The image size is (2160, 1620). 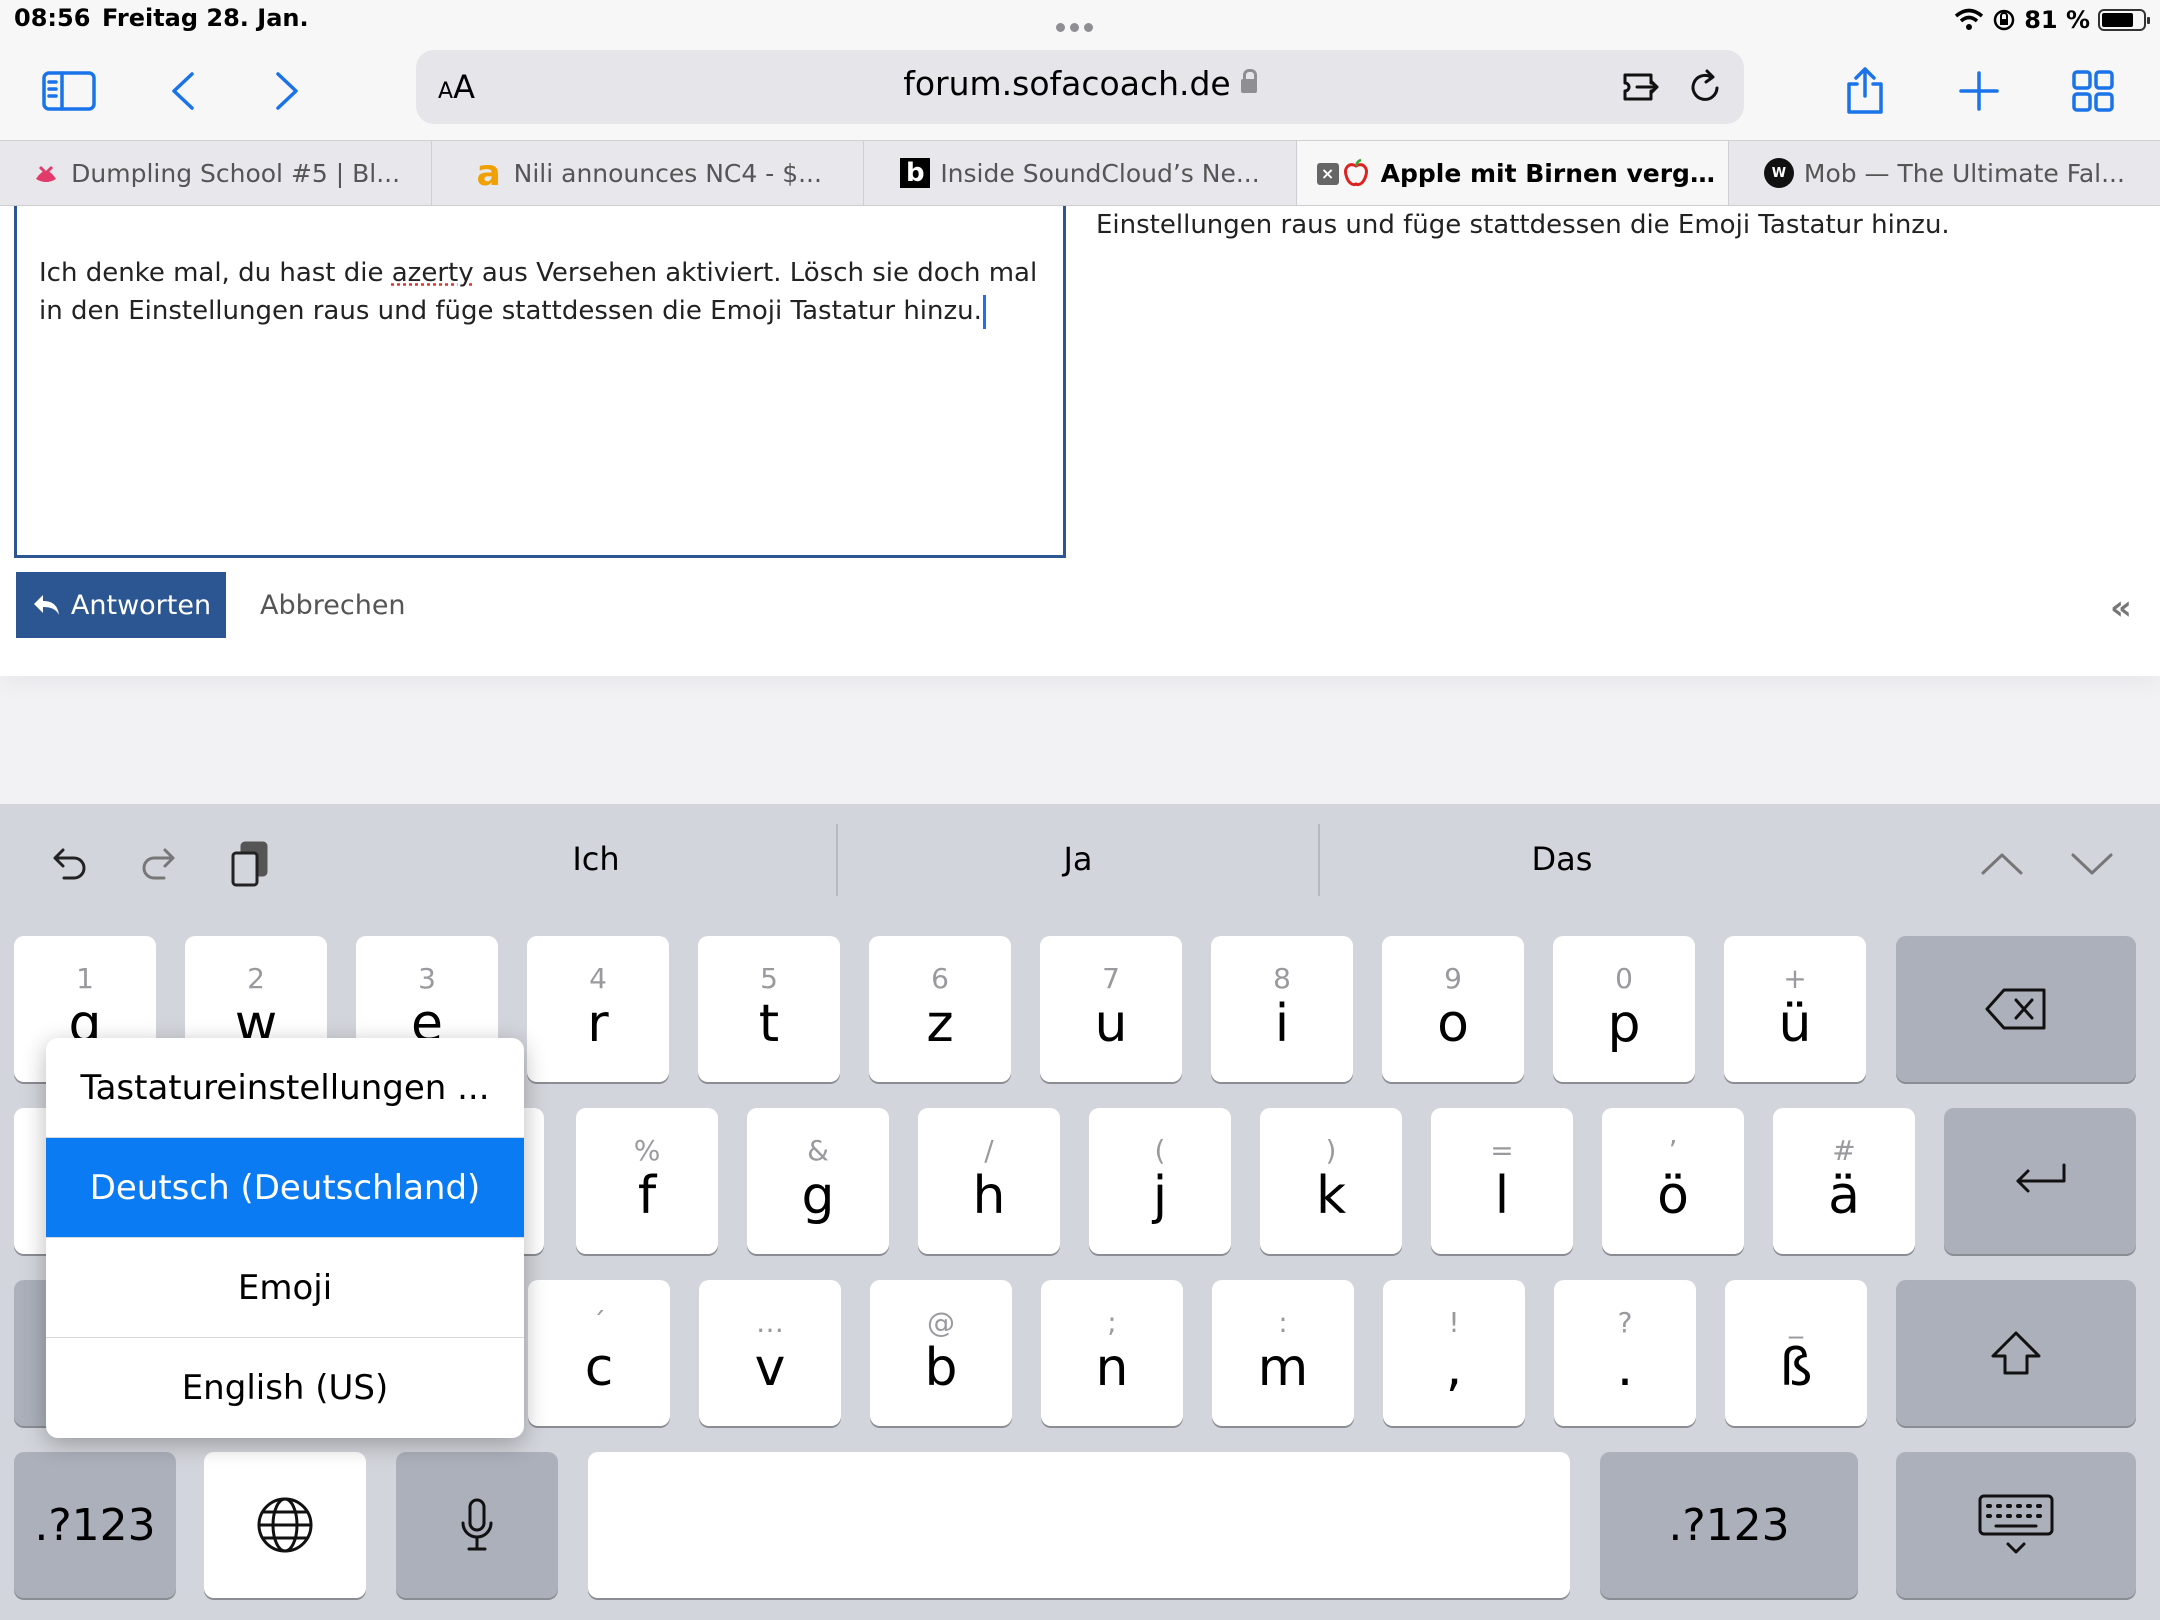 I want to click on key-p: 0p, so click(x=1624, y=1009).